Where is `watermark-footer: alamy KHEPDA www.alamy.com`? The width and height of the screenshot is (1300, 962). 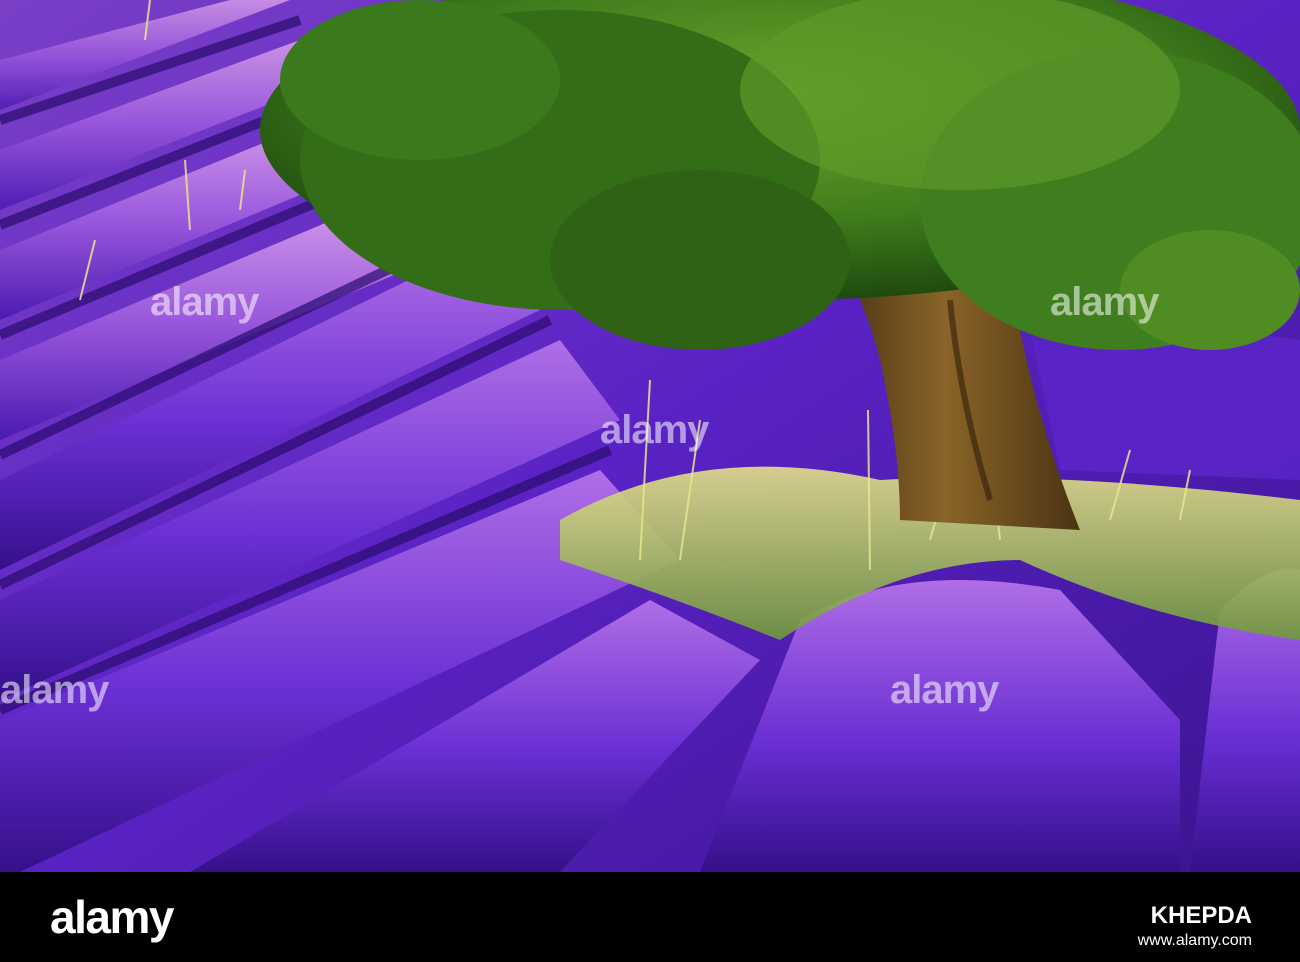
watermark-footer: alamy KHEPDA www.alamy.com is located at coordinates (650, 917).